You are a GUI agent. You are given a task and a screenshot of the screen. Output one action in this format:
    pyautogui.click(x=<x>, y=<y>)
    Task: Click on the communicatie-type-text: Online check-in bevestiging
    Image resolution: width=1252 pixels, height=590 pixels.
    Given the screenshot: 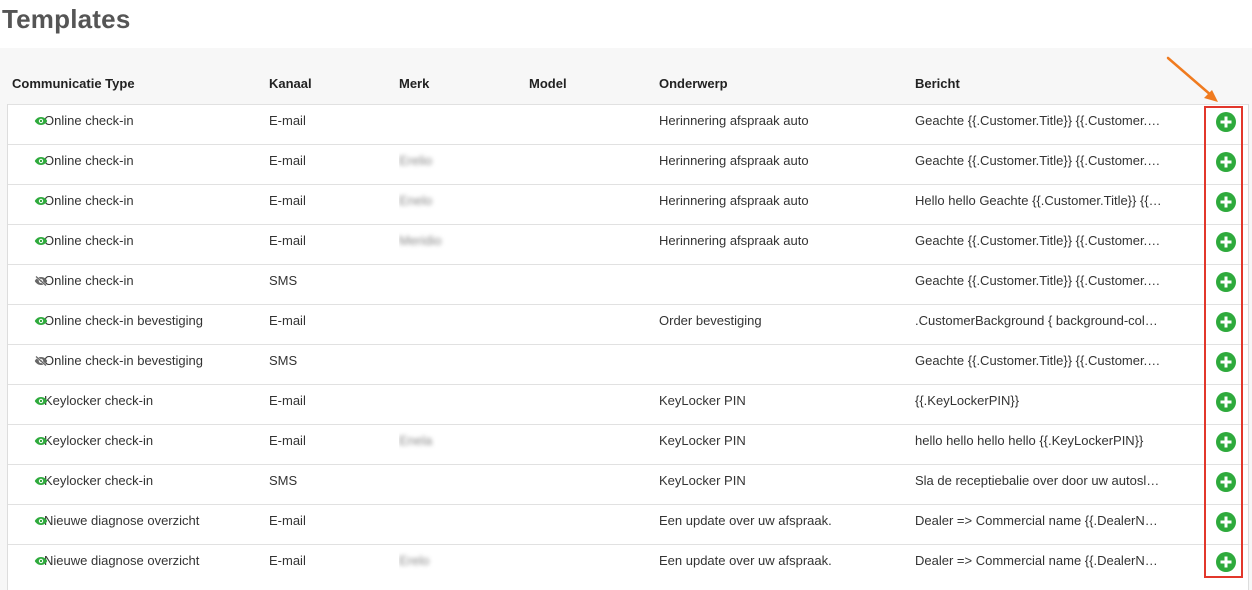 What is the action you would take?
    pyautogui.click(x=123, y=360)
    